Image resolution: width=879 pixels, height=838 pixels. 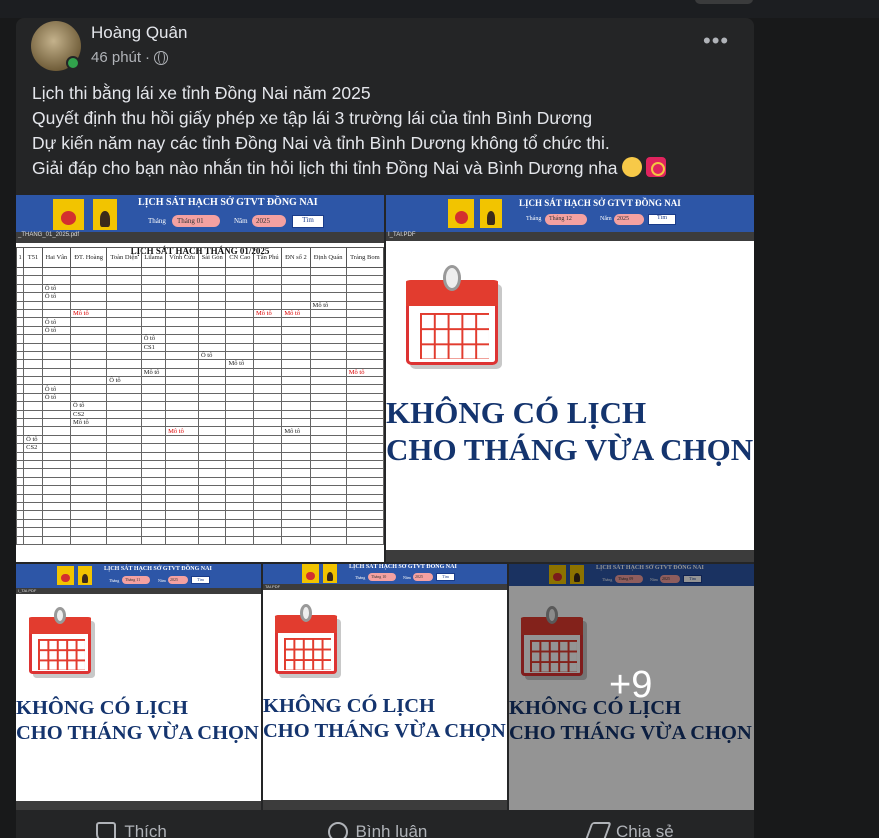 I want to click on post-time: 46 phút, so click(x=116, y=57).